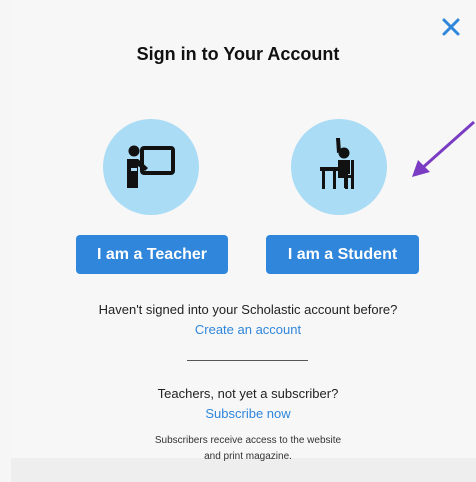  I want to click on teacher-button: I am a Teacher, so click(152, 254).